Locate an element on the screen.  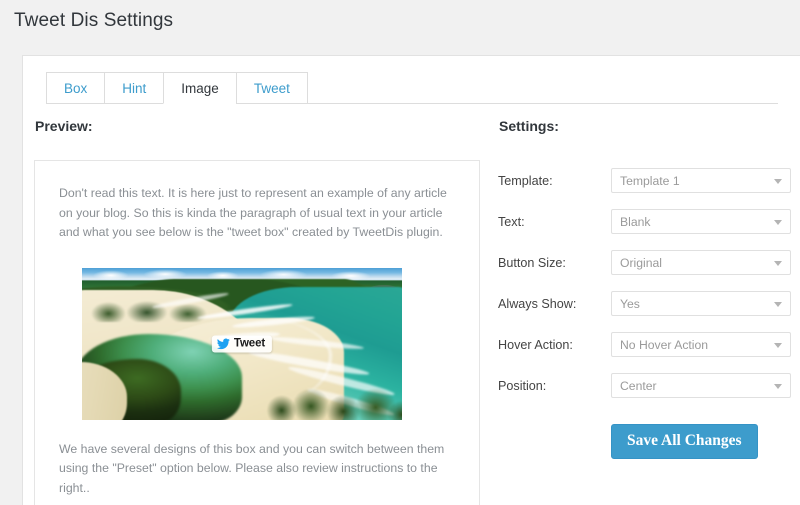
tab-bar: Box Hint Image Tweet is located at coordinates (412, 88).